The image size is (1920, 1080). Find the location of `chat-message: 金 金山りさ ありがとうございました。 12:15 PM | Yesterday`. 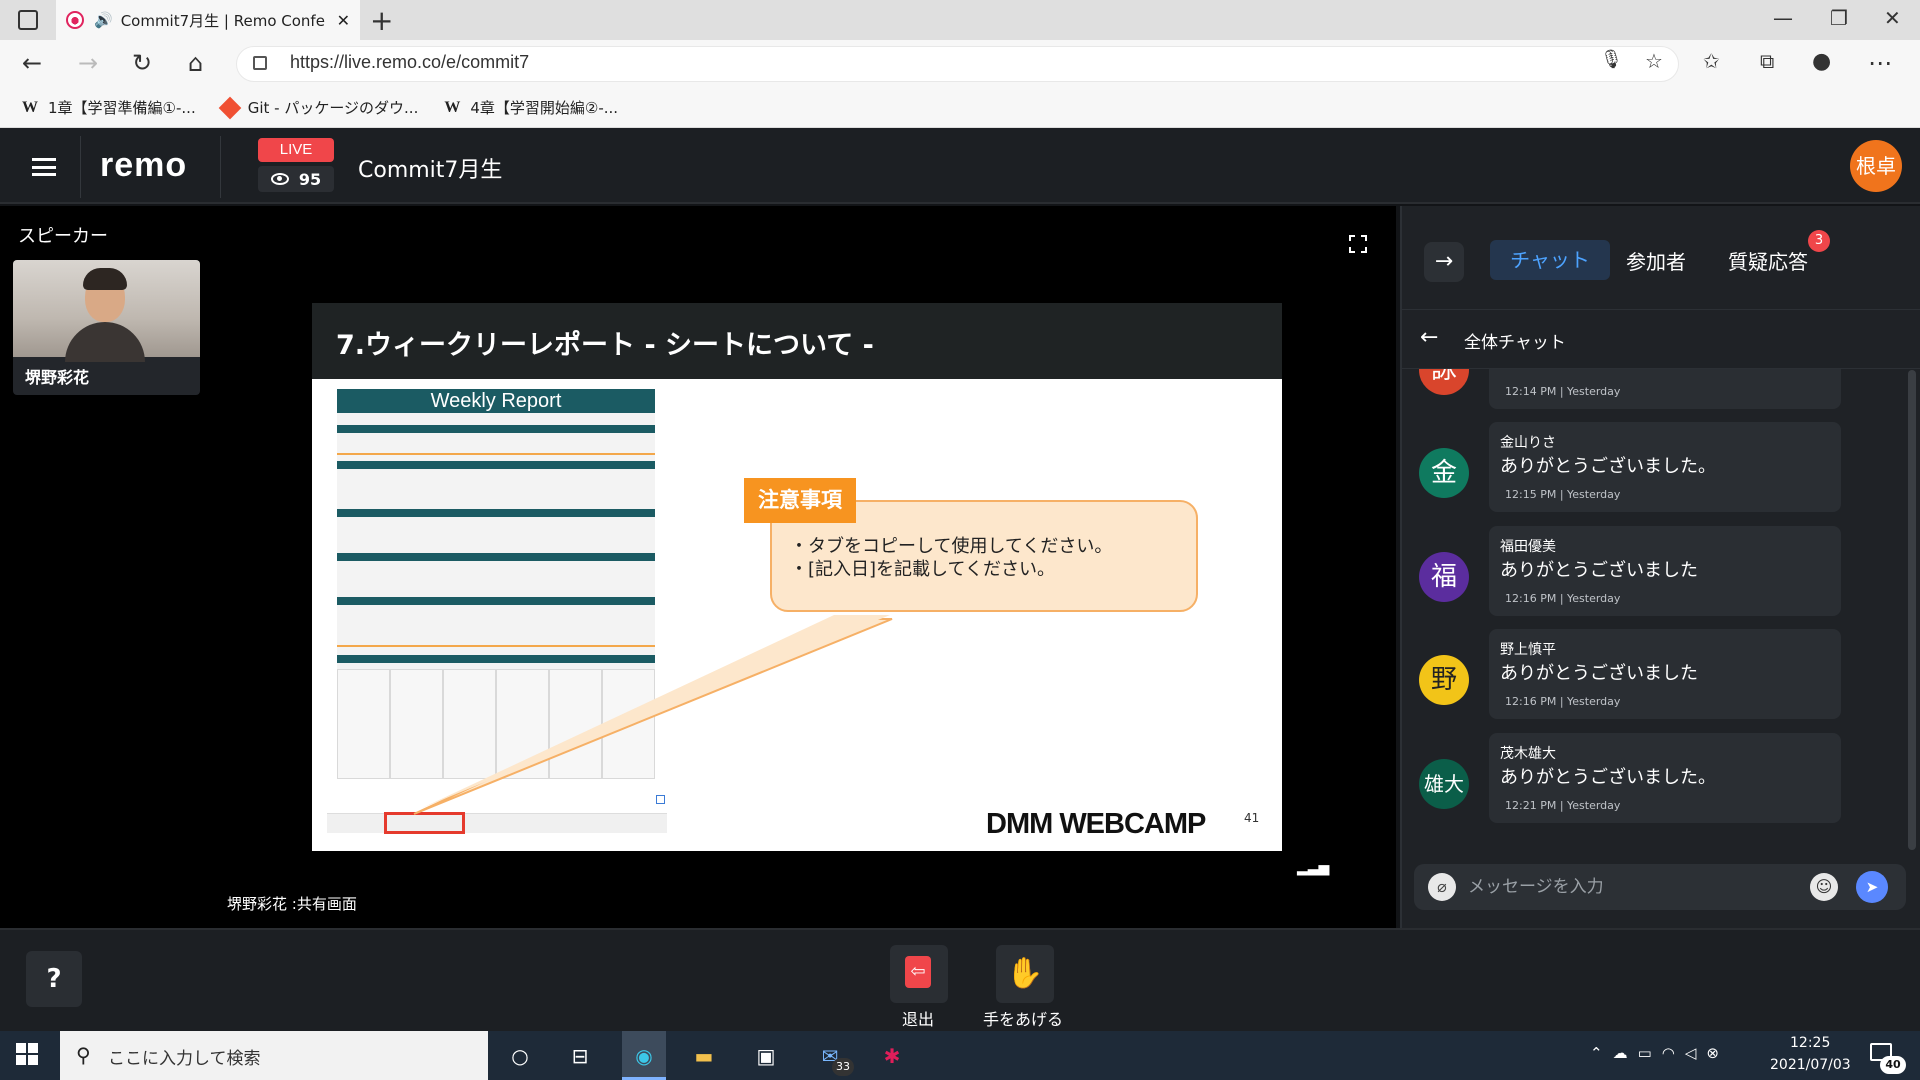

chat-message: 金 金山りさ ありがとうございました。 12:15 PM | Yesterday is located at coordinates (1650, 468).